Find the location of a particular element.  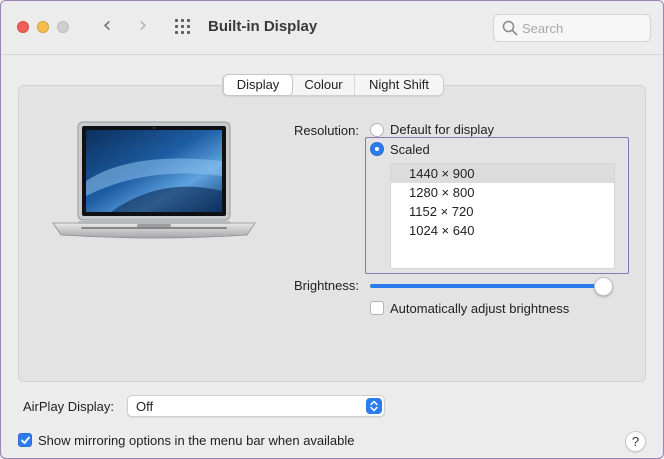

auto-brightness-label: Automatically adjust brightness is located at coordinates (479, 308).